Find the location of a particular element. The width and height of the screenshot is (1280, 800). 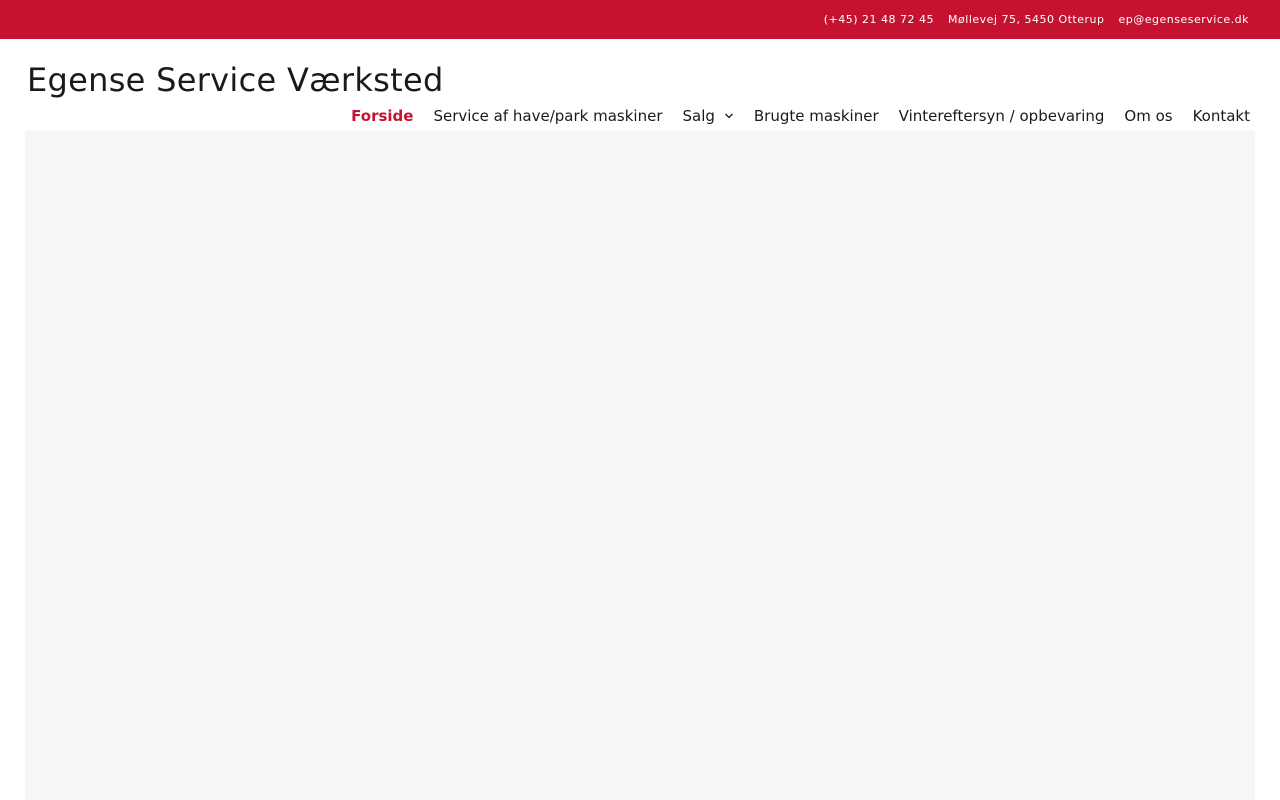

nav-item-brugte-maskiner: Brugte maskiner is located at coordinates (816, 116).